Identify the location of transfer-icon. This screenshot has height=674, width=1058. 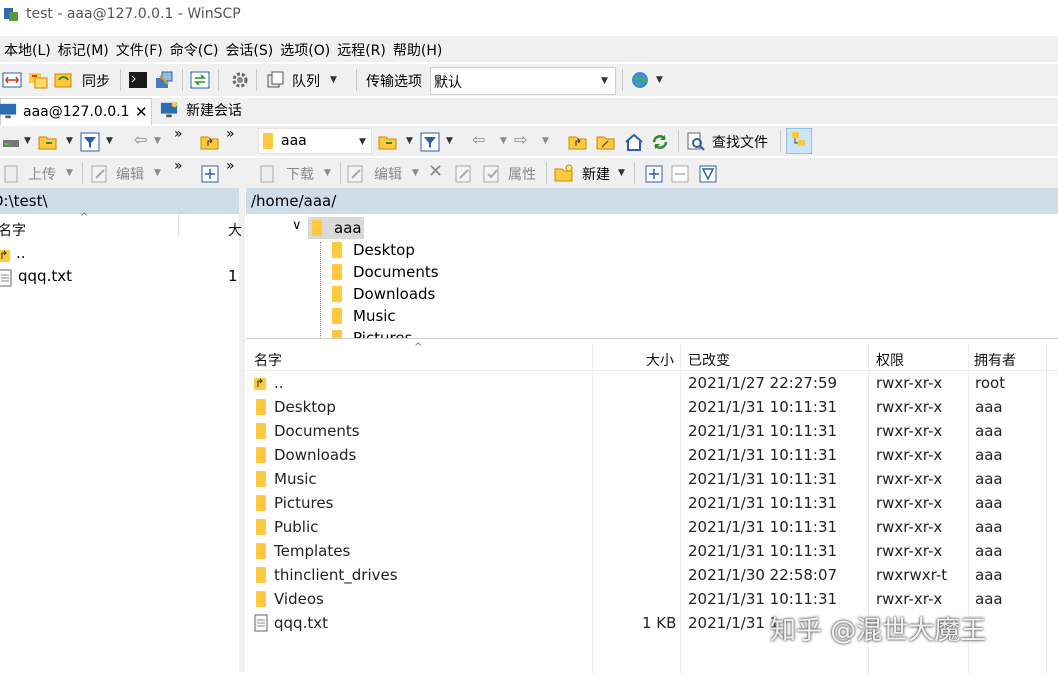
(200, 80).